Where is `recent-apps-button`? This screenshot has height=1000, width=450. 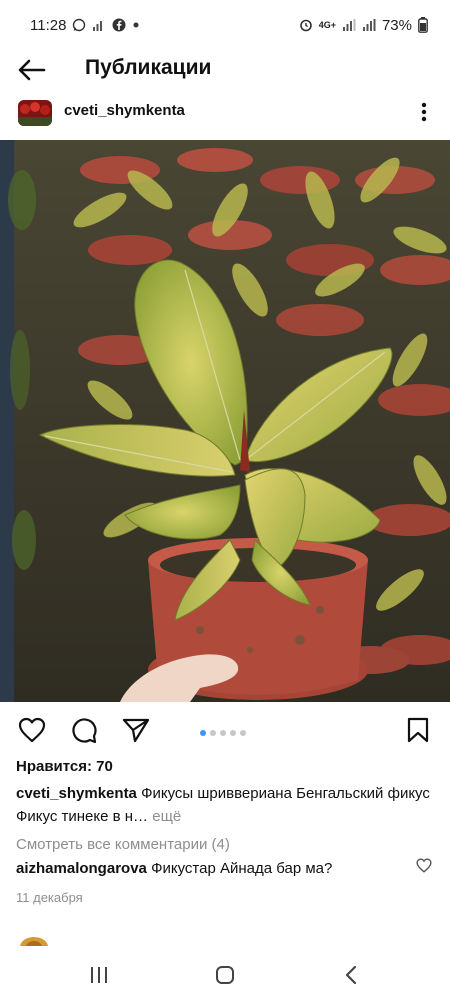 recent-apps-button is located at coordinates (99, 975).